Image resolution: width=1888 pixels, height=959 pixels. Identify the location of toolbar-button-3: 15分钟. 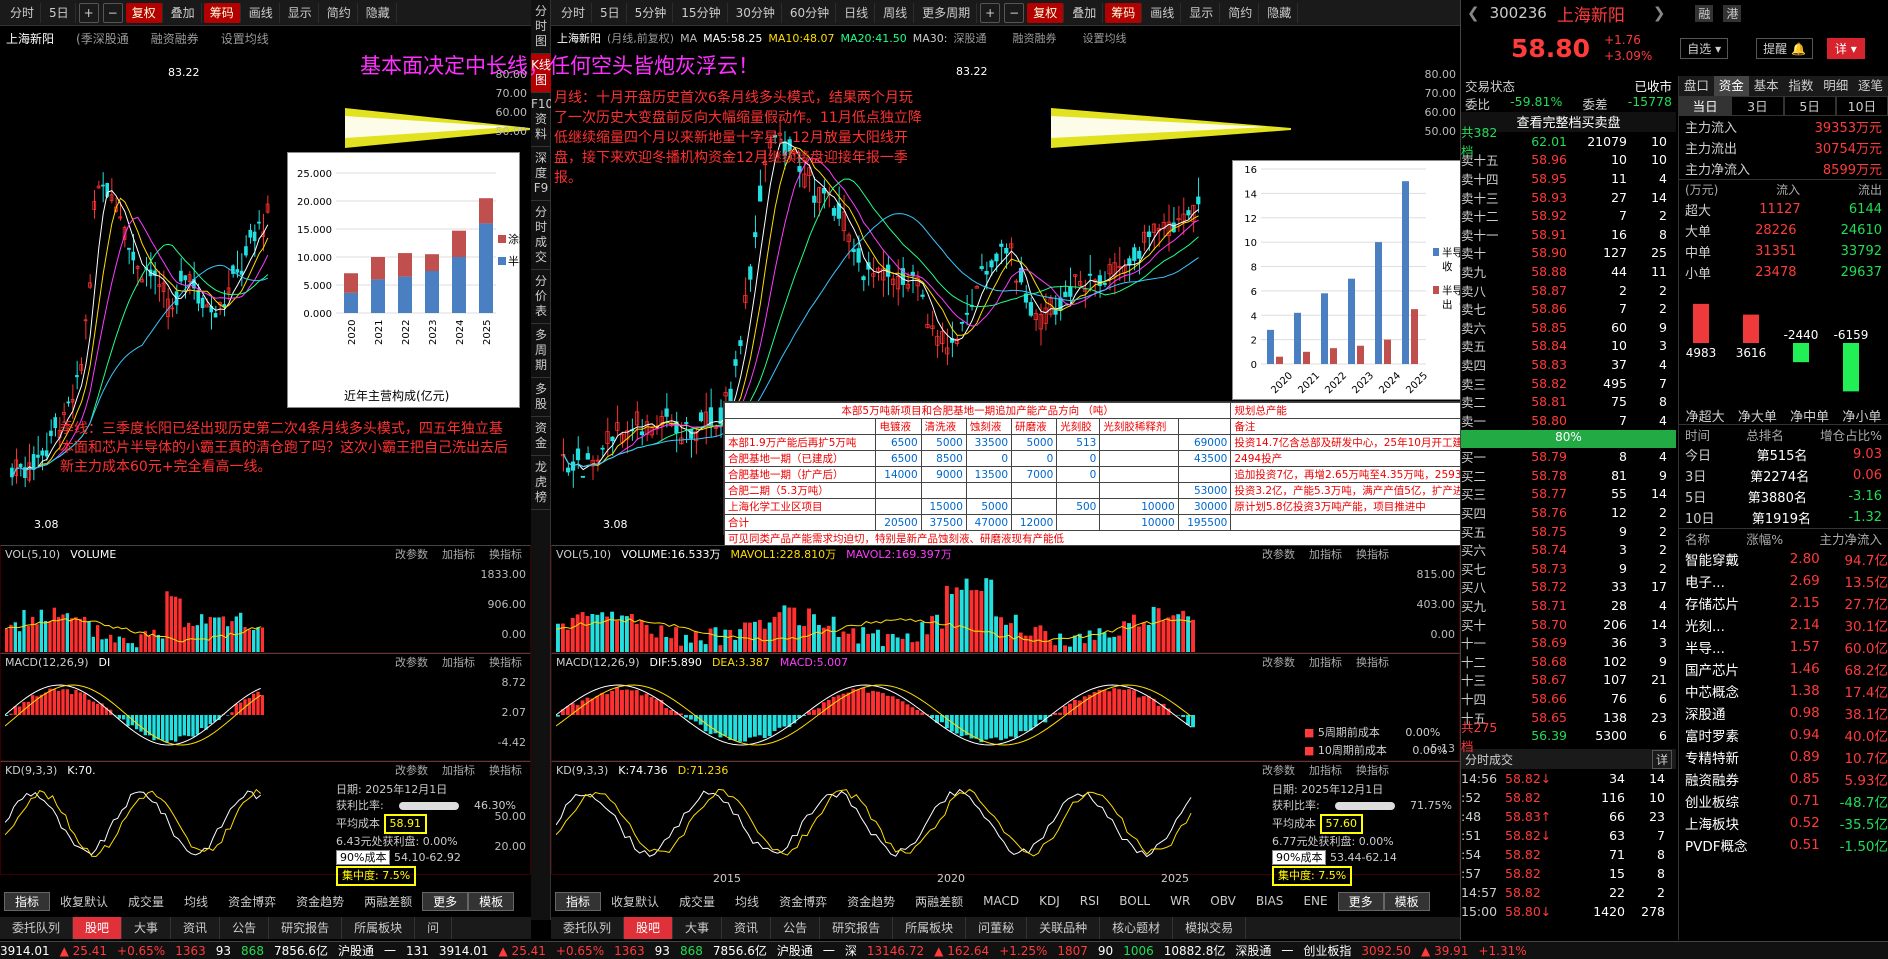
(701, 12).